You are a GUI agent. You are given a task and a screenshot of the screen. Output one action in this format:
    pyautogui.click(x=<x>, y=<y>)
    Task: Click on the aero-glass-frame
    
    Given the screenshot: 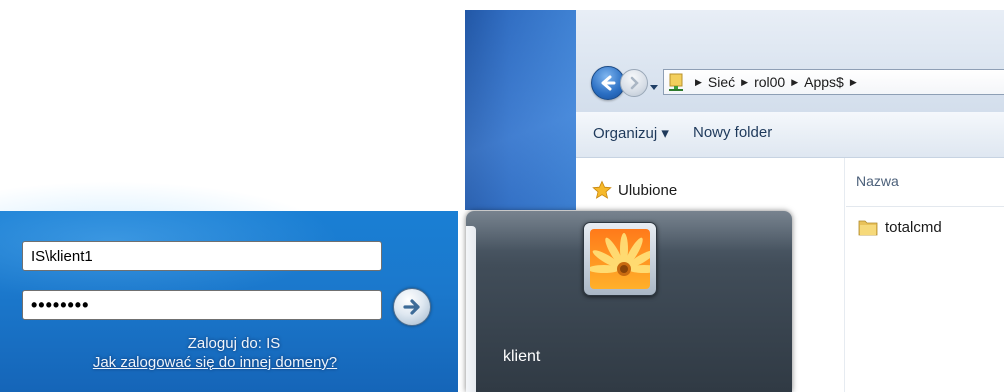 What is the action you would take?
    pyautogui.click(x=520, y=110)
    